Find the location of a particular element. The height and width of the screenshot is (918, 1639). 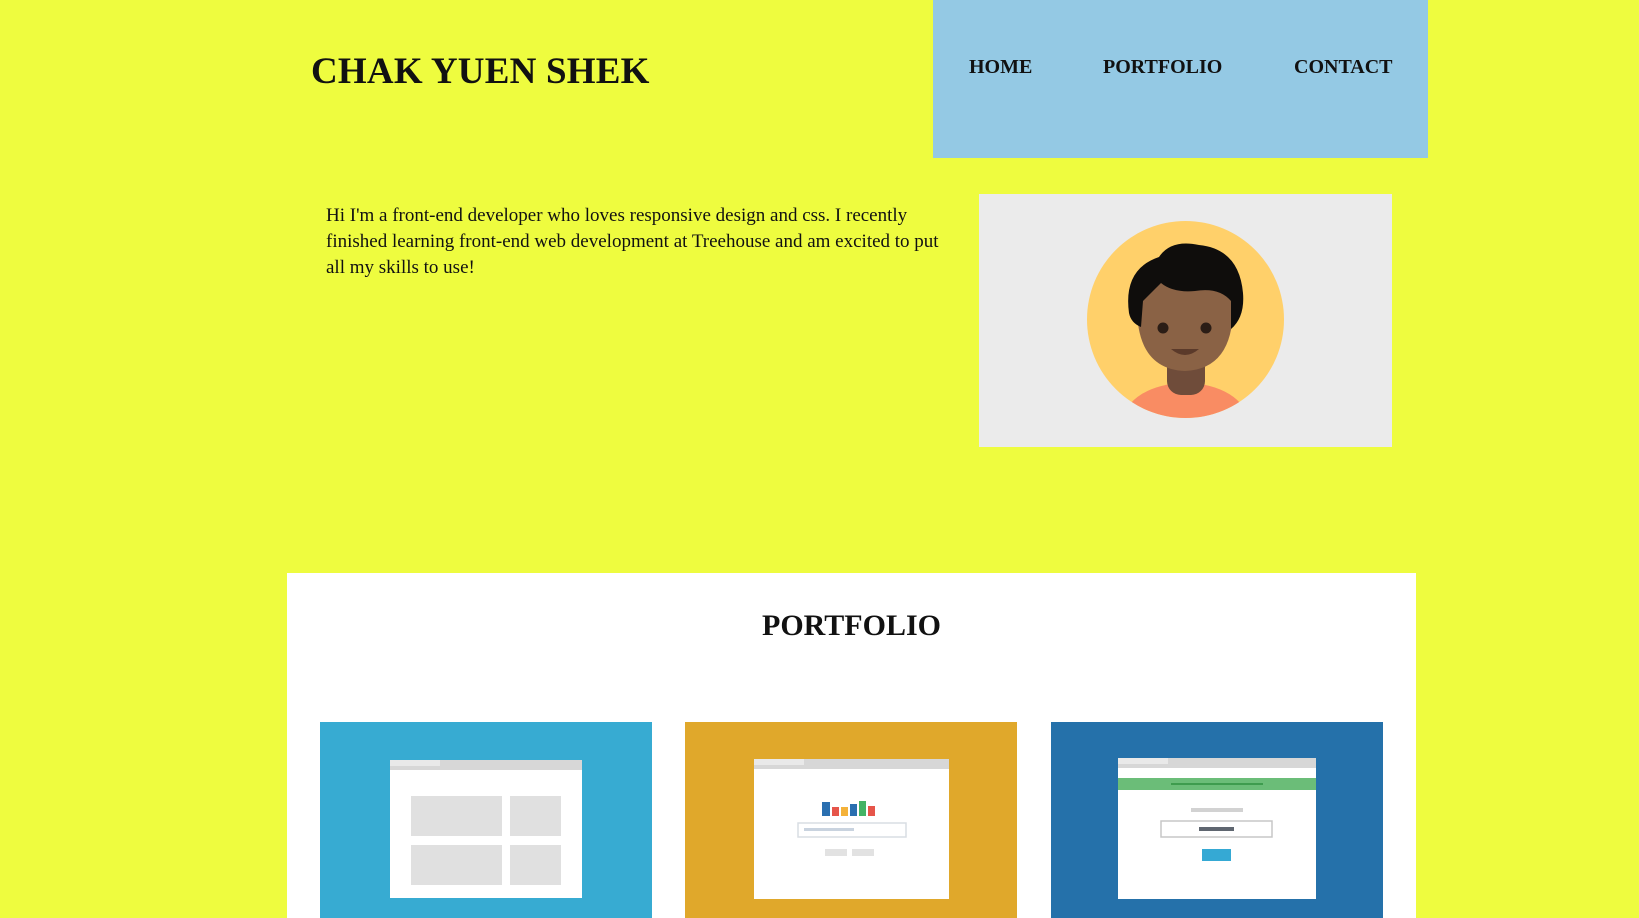

developer-avatar-icon is located at coordinates (1185, 319).